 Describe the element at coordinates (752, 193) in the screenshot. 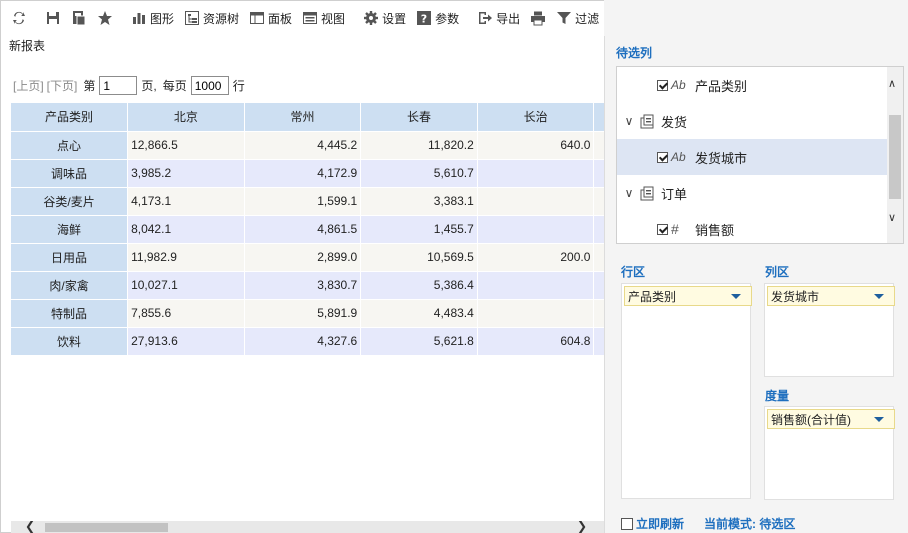

I see `tree-group-order: ∨ 订单` at that location.